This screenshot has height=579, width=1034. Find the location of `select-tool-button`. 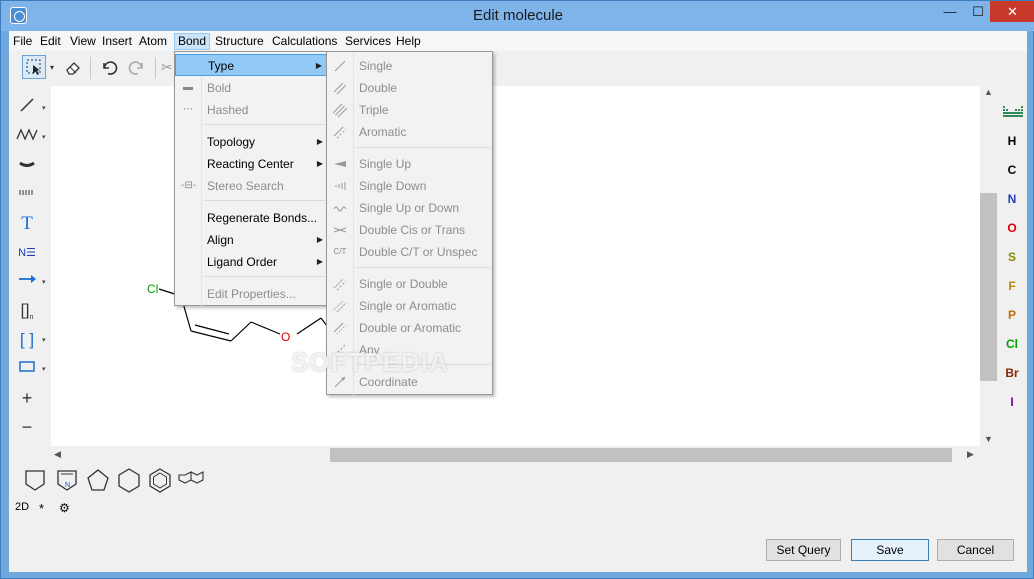

select-tool-button is located at coordinates (34, 67).